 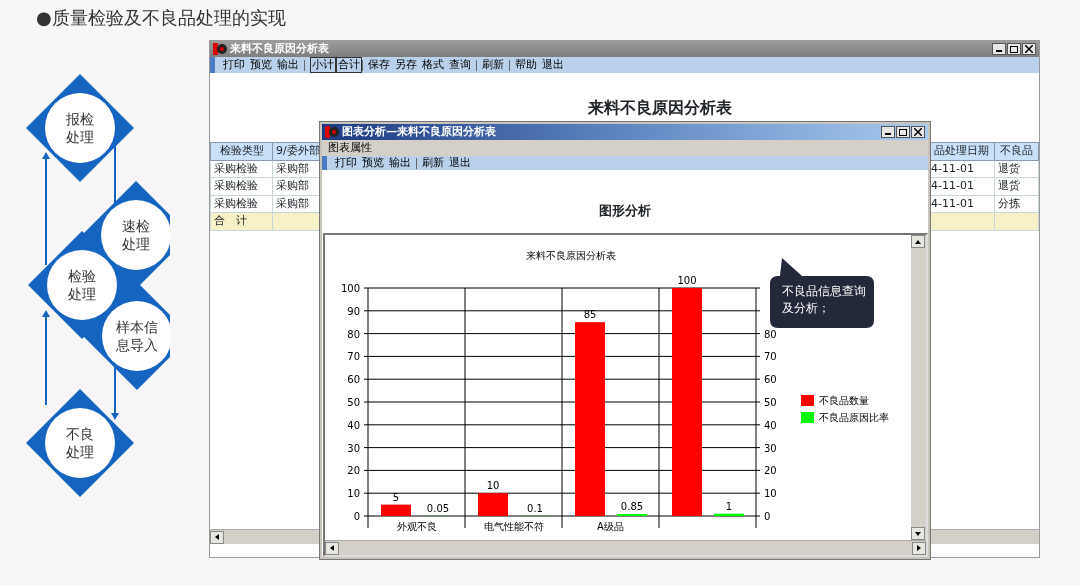 What do you see at coordinates (241, 151) in the screenshot?
I see `column-header: 检验类型` at bounding box center [241, 151].